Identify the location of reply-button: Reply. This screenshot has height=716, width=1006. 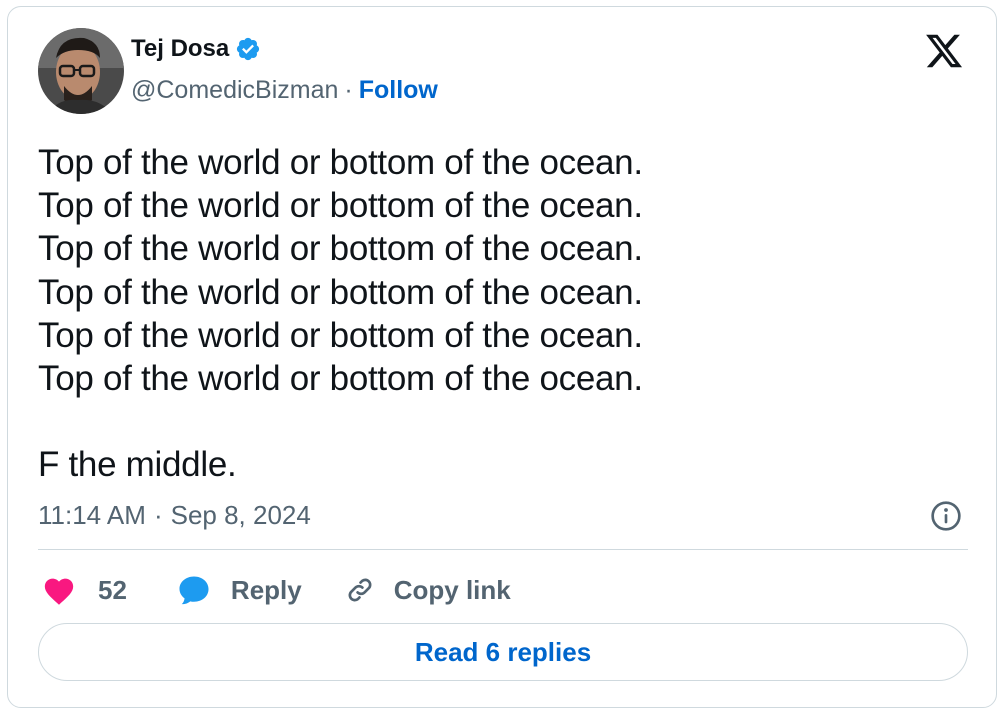
(239, 590).